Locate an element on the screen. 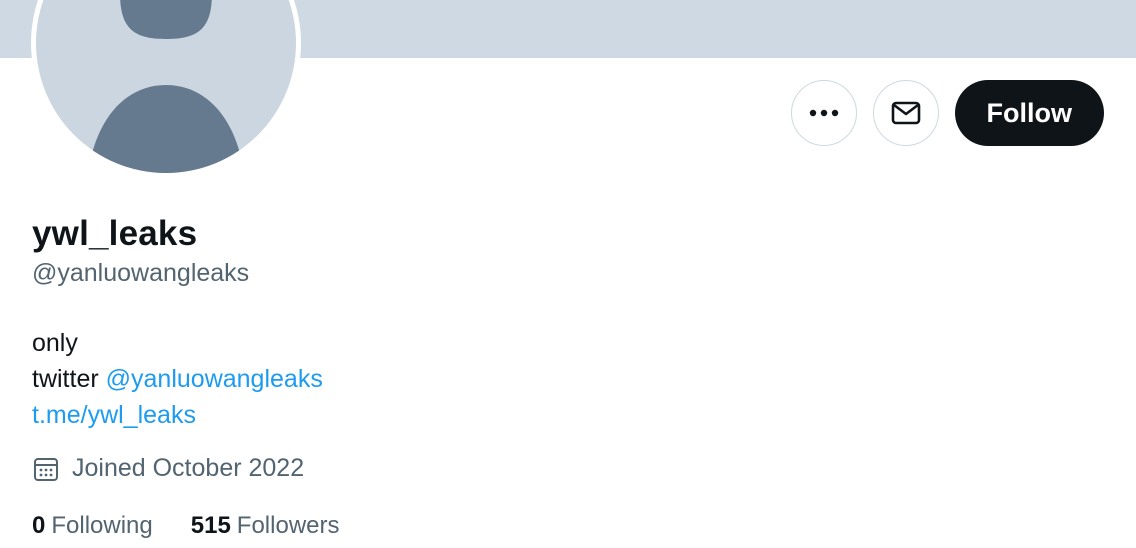 This screenshot has width=1136, height=548. default-avatar-icon is located at coordinates (166, 86).